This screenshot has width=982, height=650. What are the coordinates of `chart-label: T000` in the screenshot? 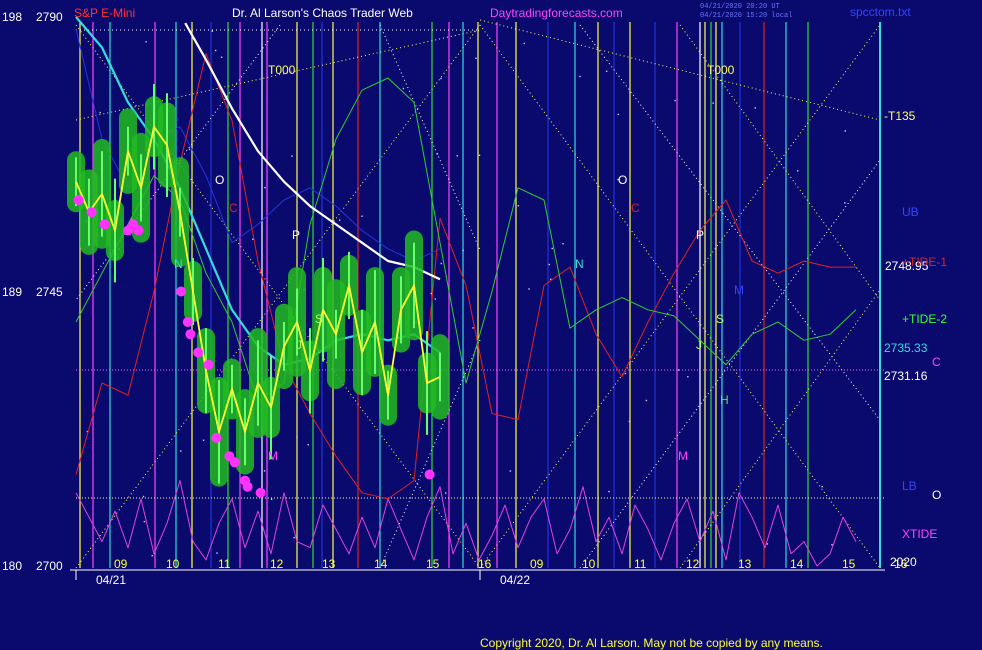 It's located at (282, 70).